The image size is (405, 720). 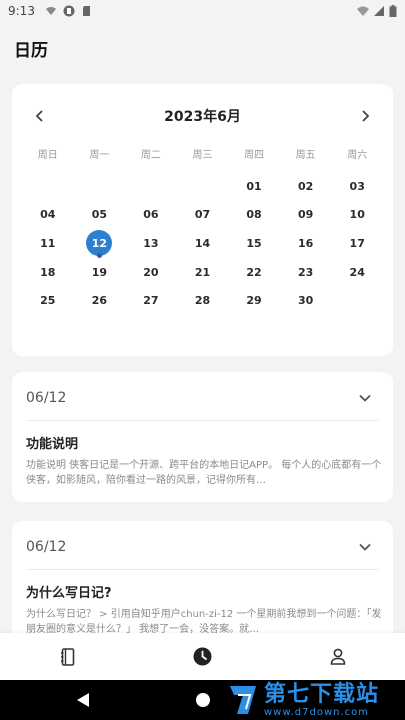 What do you see at coordinates (83, 700) in the screenshot?
I see `back-triangle-icon` at bounding box center [83, 700].